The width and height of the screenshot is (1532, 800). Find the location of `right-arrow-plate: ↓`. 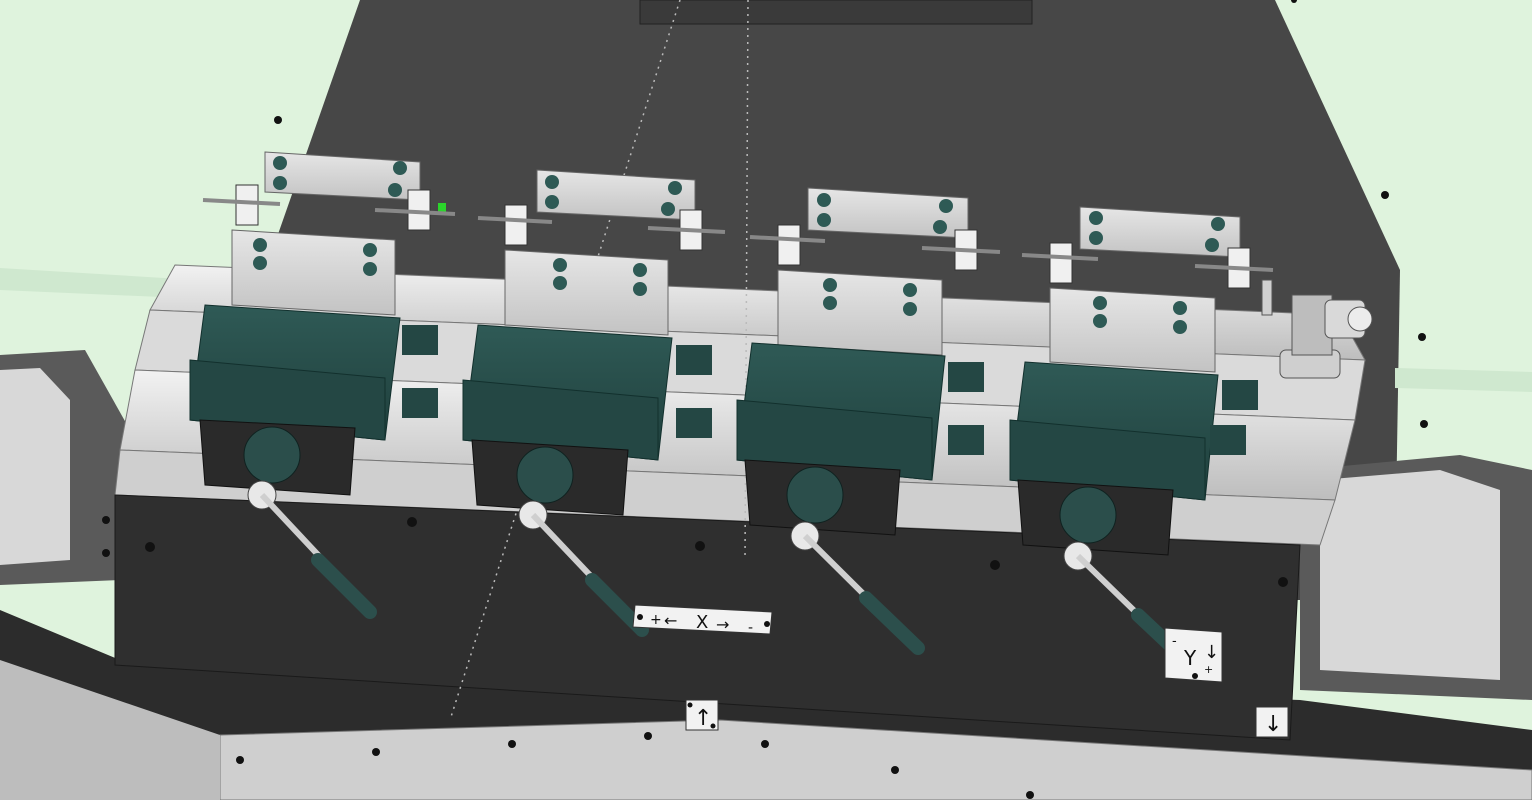

right-arrow-plate: ↓ is located at coordinates (1272, 722).